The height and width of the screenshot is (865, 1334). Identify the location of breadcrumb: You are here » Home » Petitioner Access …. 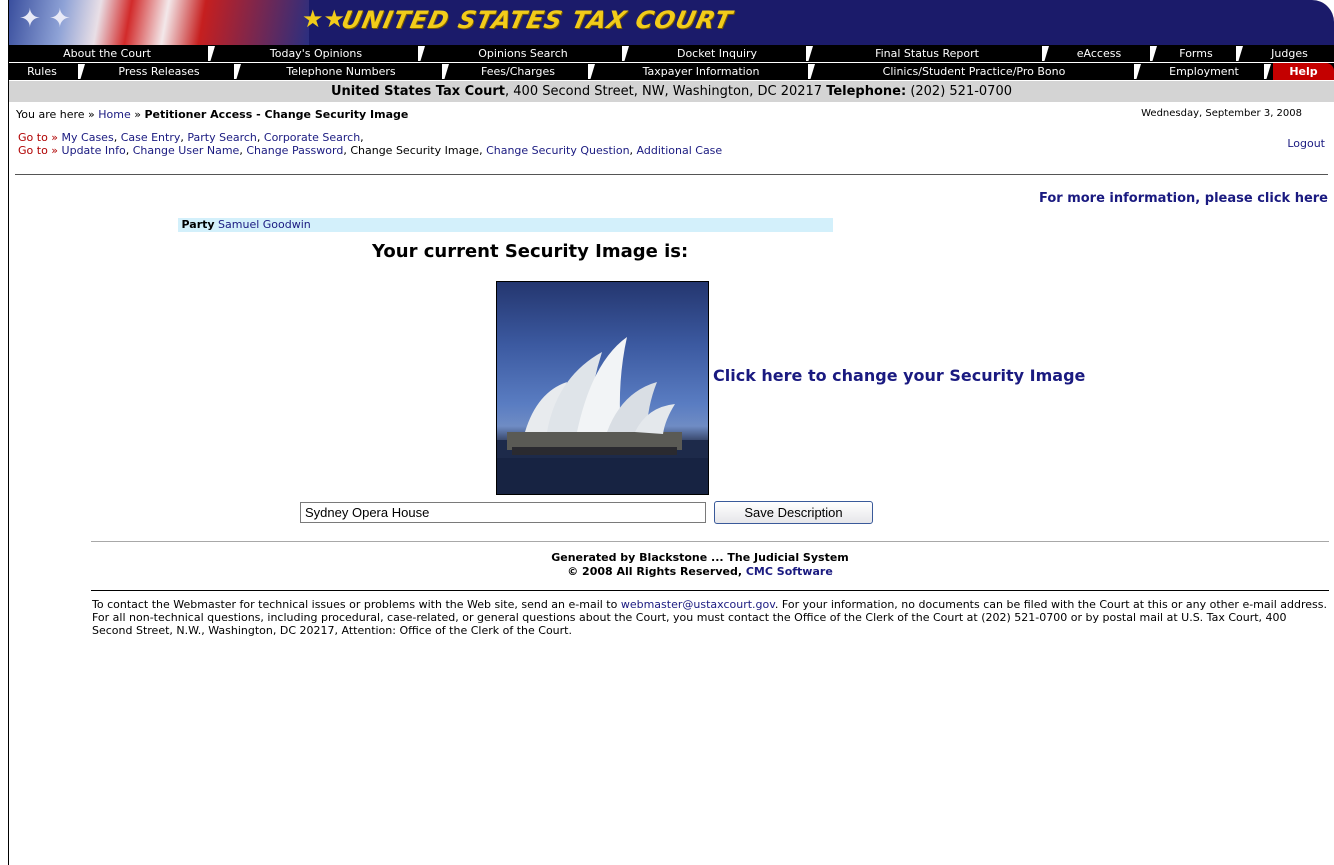
(212, 114).